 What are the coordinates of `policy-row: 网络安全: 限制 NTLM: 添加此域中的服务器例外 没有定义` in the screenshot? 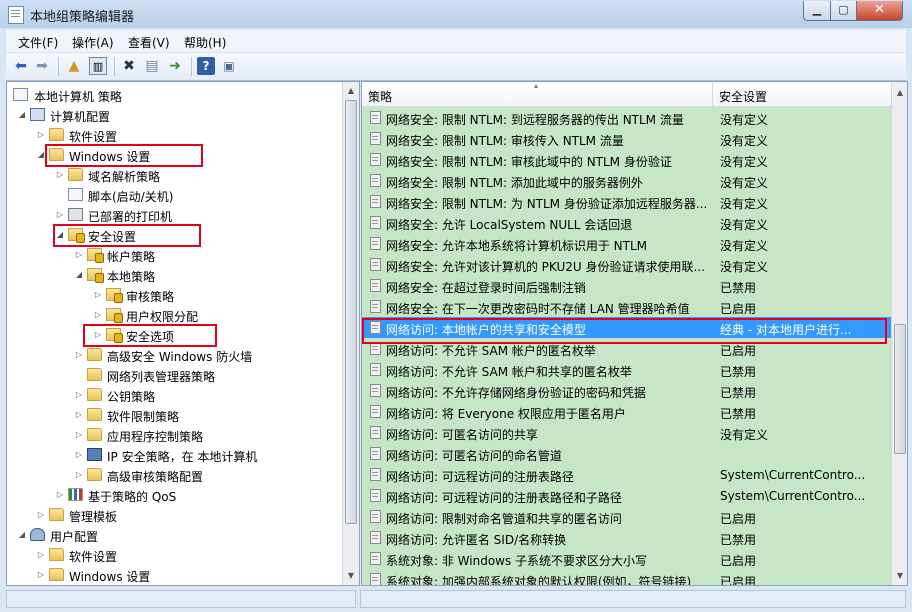 It's located at (626, 180).